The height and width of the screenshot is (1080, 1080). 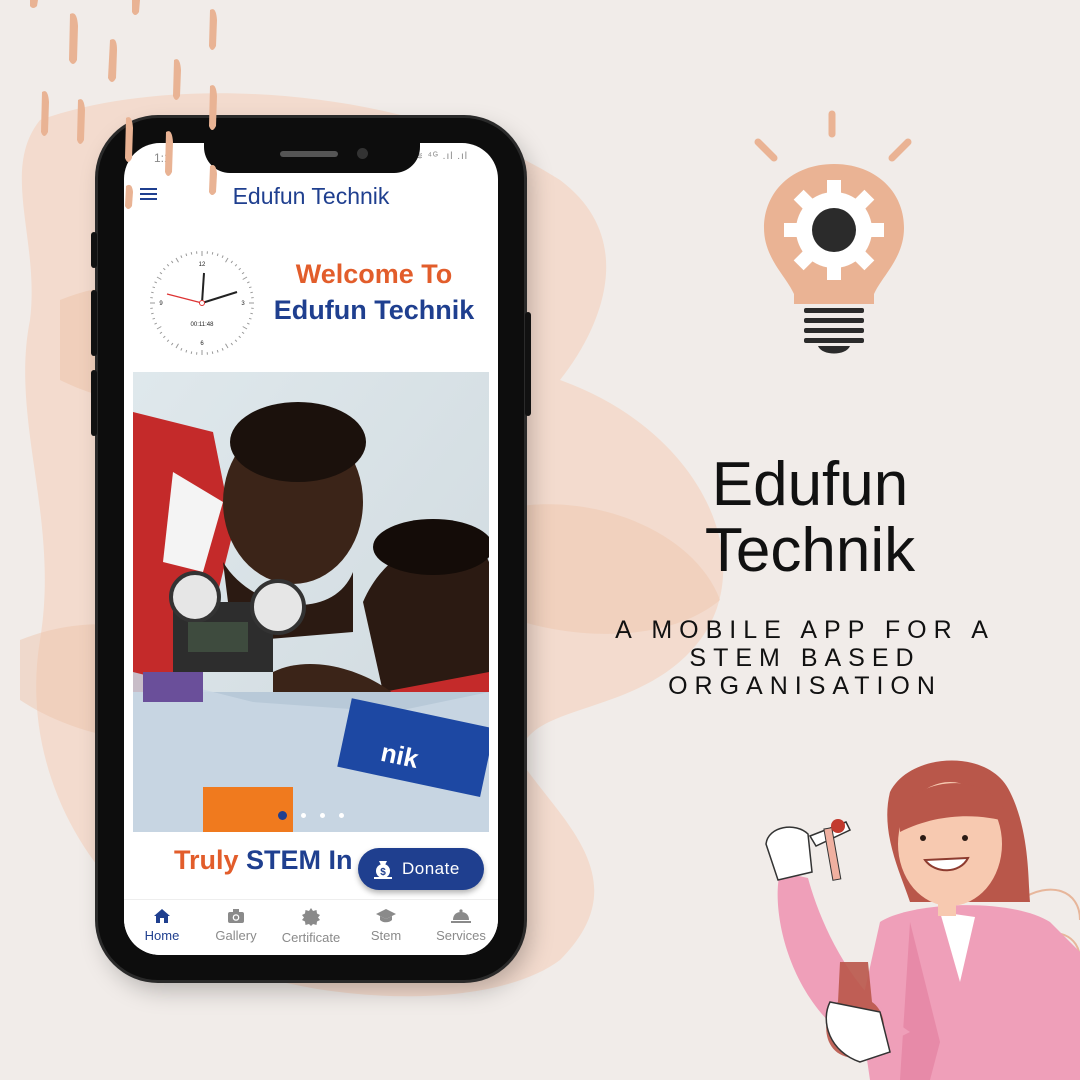 I want to click on donate-button: $ Donate, so click(x=421, y=869).